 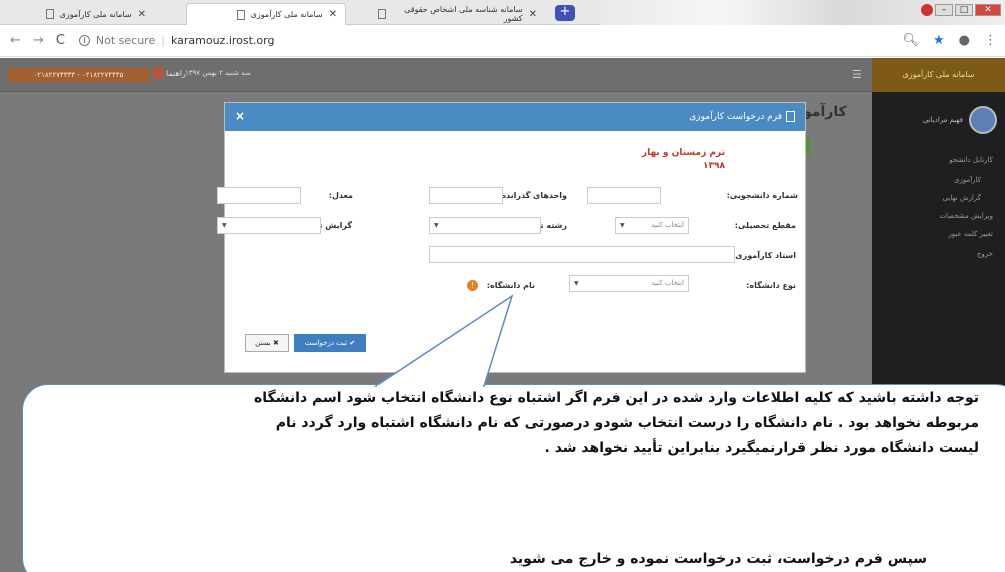 I want to click on sidebar-item-logout: خروج, so click(x=985, y=254).